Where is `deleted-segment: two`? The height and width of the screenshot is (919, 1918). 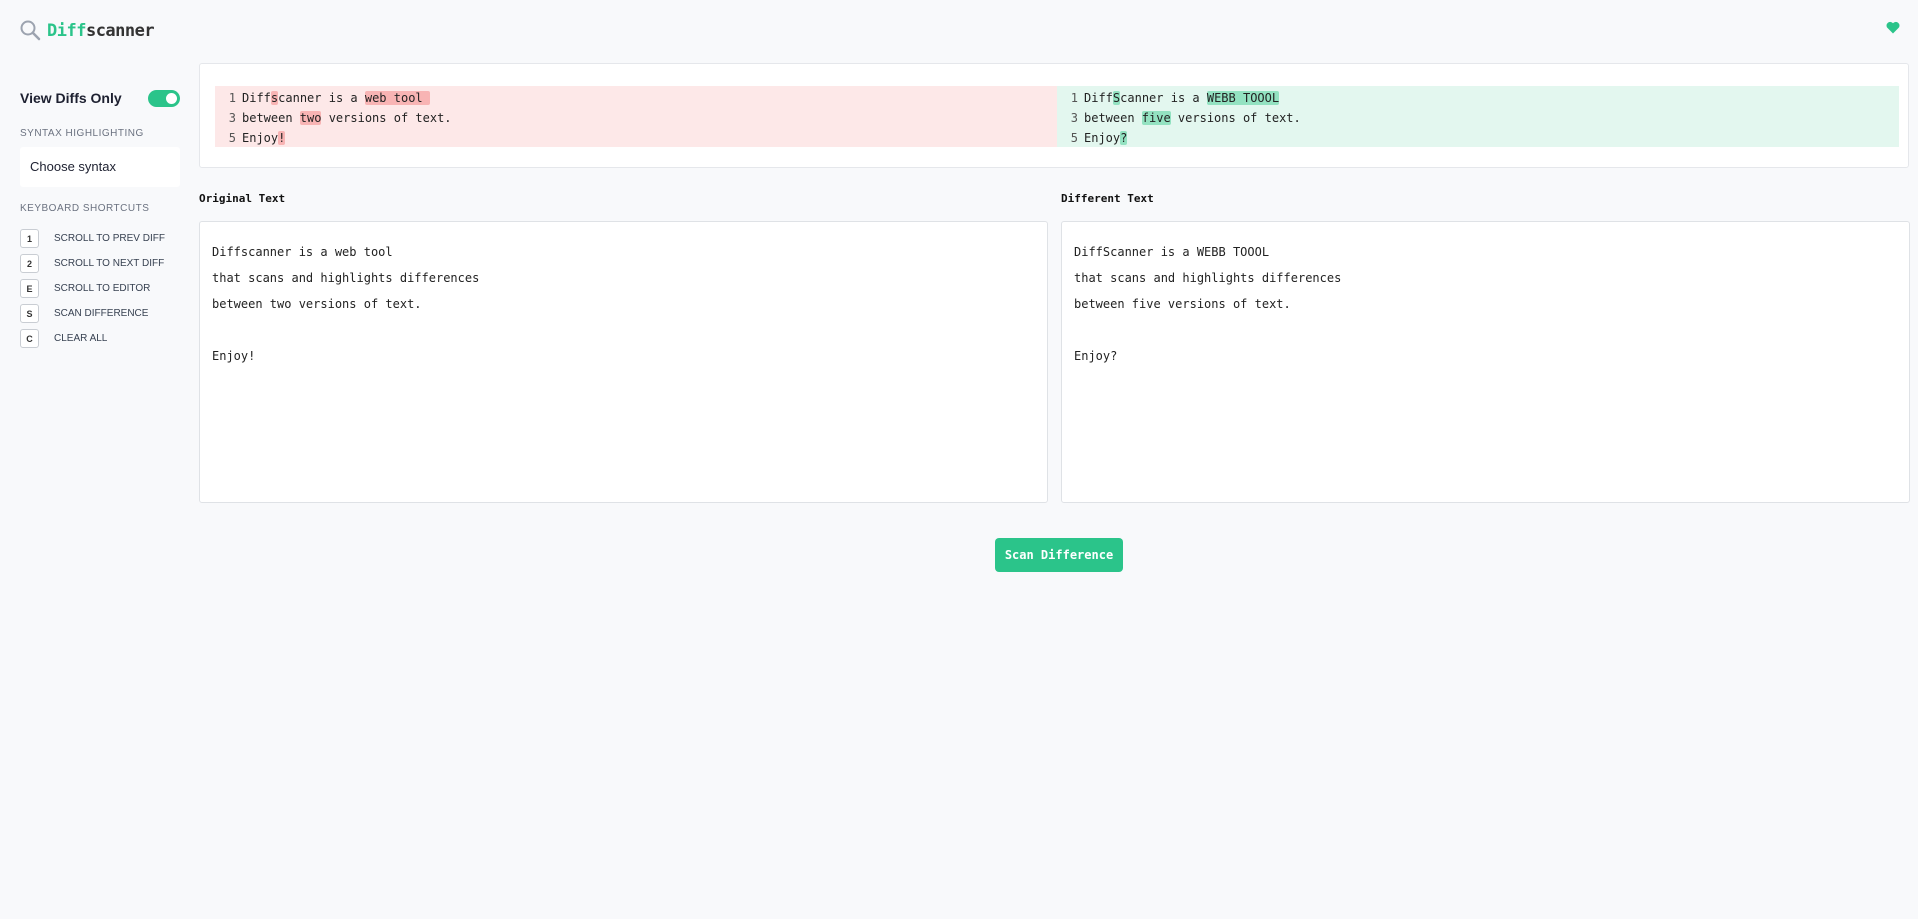 deleted-segment: two is located at coordinates (310, 118).